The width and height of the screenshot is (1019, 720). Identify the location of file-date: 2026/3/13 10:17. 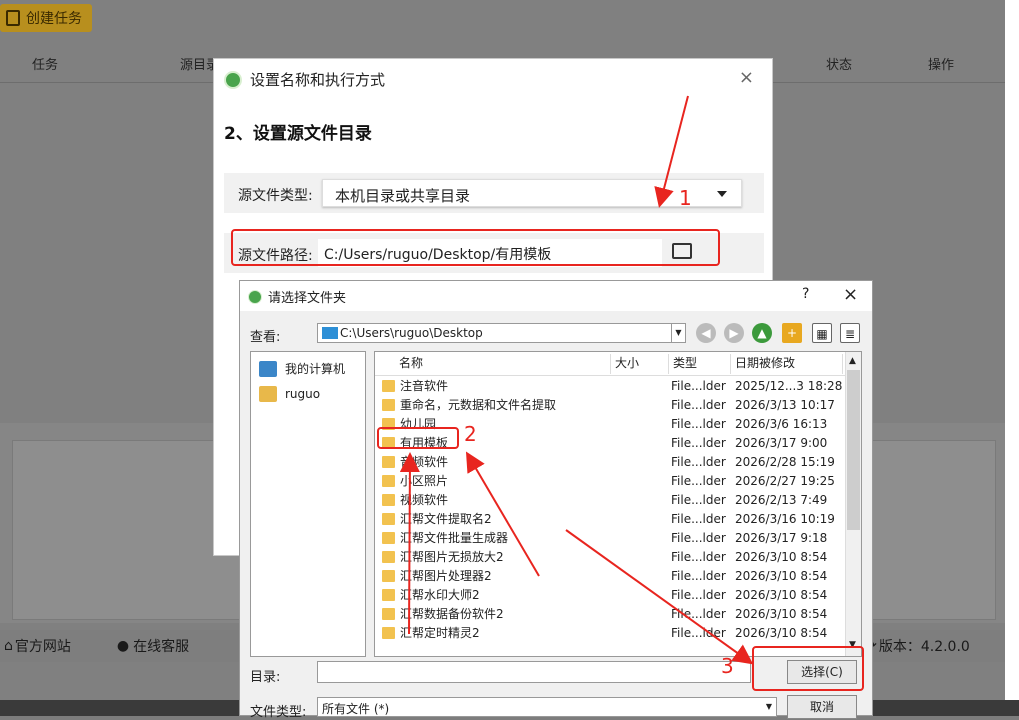
(785, 405).